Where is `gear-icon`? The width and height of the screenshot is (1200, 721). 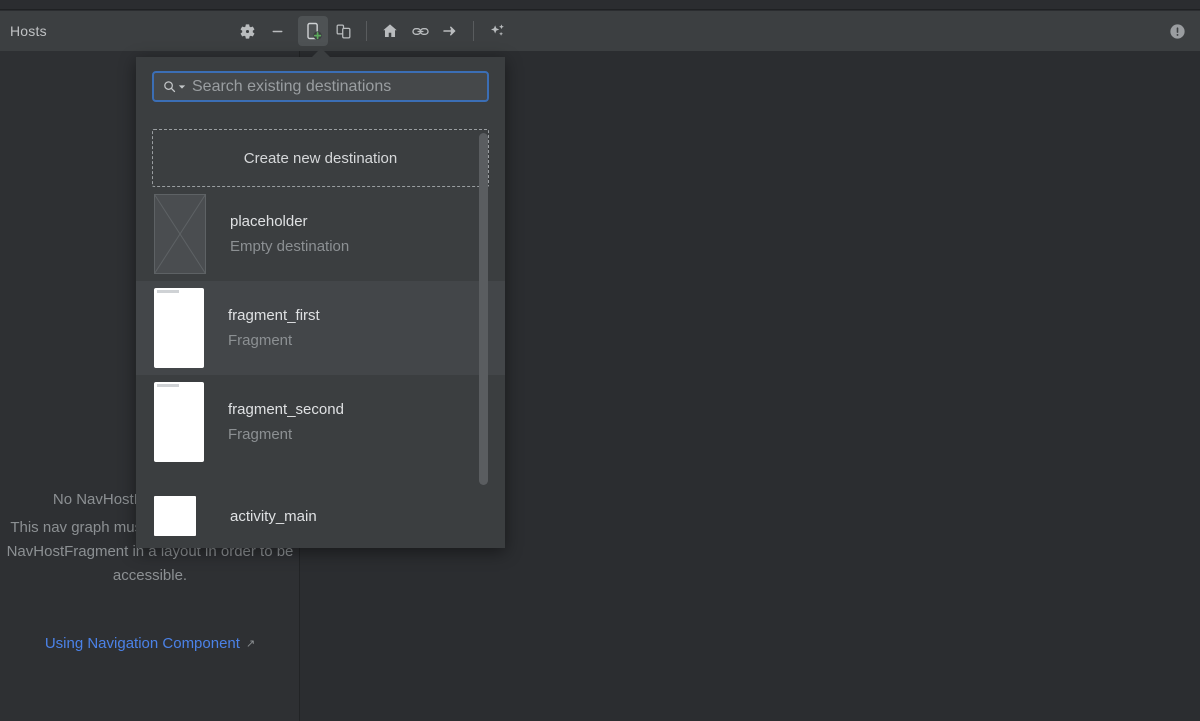 gear-icon is located at coordinates (247, 31).